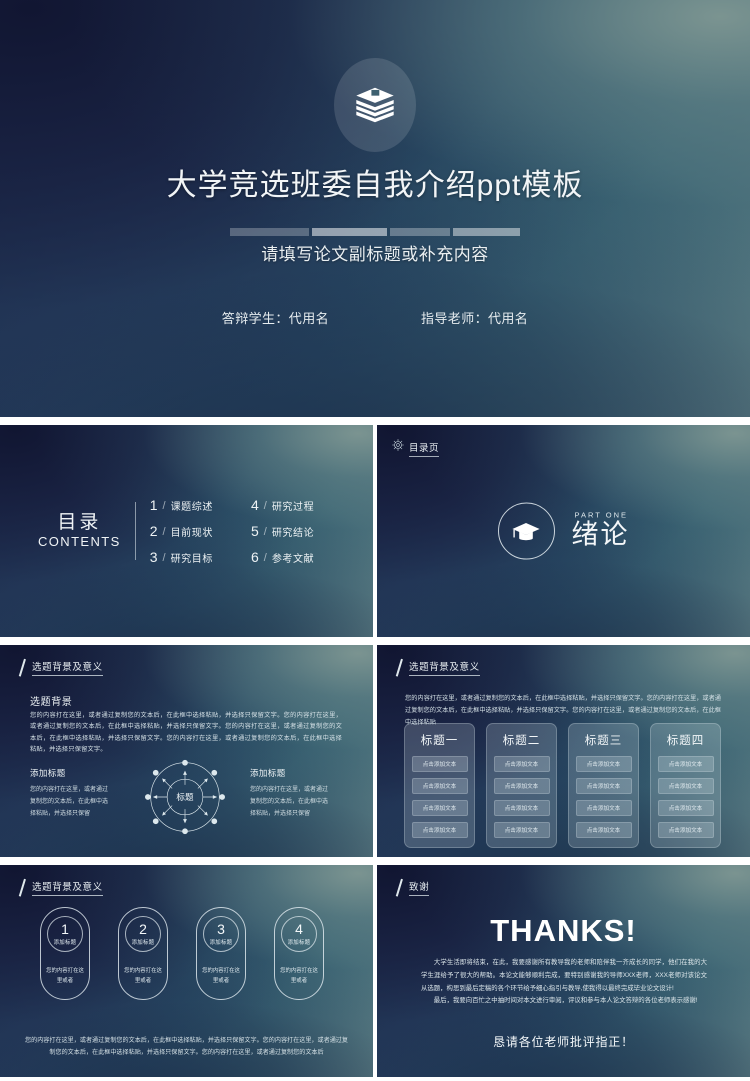  Describe the element at coordinates (685, 741) in the screenshot. I see `column-title: 标题四` at that location.